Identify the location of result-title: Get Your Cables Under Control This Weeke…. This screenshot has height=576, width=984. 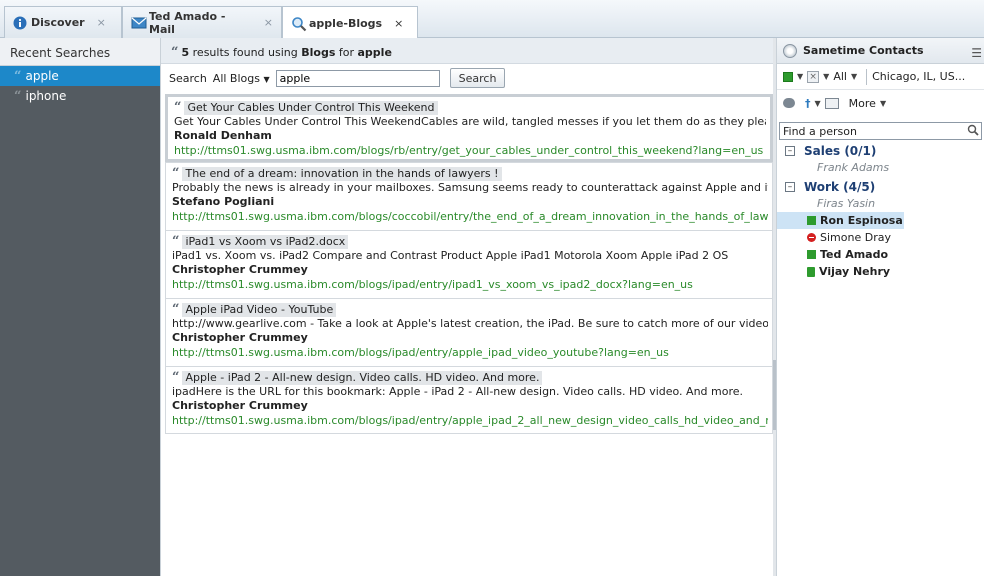
(311, 108).